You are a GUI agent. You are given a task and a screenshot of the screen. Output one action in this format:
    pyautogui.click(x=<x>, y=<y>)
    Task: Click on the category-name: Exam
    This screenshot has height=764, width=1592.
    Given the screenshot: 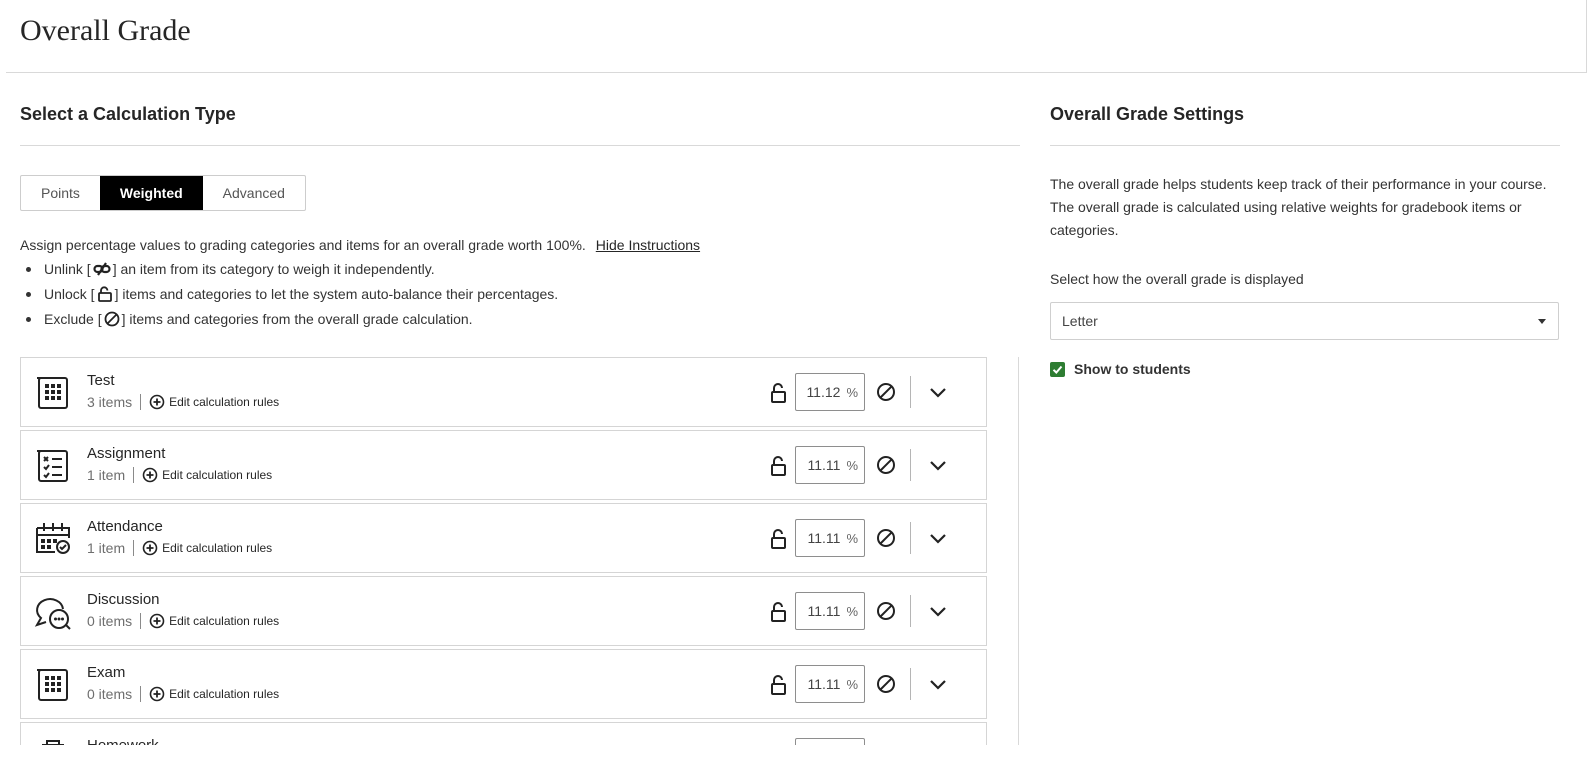 What is the action you would take?
    pyautogui.click(x=106, y=672)
    